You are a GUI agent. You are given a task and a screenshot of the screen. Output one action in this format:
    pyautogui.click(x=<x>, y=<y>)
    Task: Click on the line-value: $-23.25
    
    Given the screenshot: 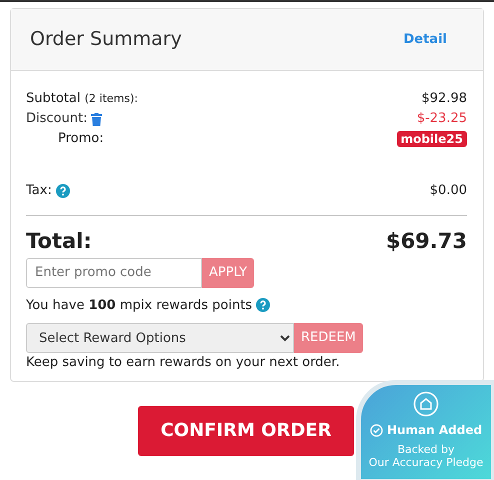 What is the action you would take?
    pyautogui.click(x=441, y=119)
    